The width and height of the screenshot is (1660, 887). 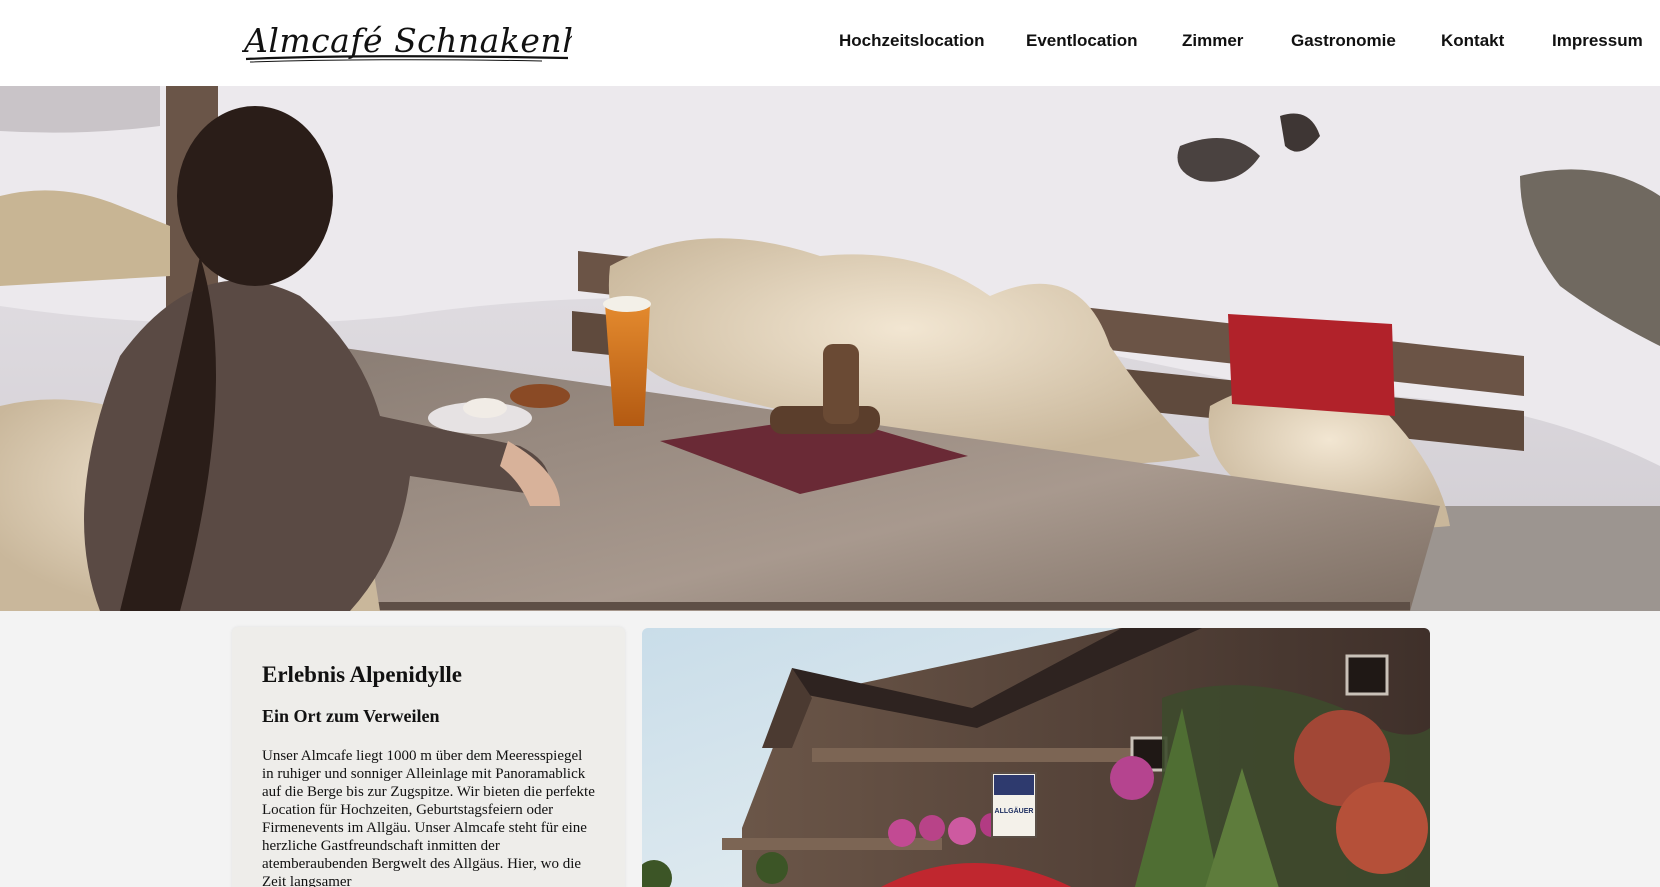 I want to click on nav-item-eventlocation: Eventlocation, so click(x=1081, y=41).